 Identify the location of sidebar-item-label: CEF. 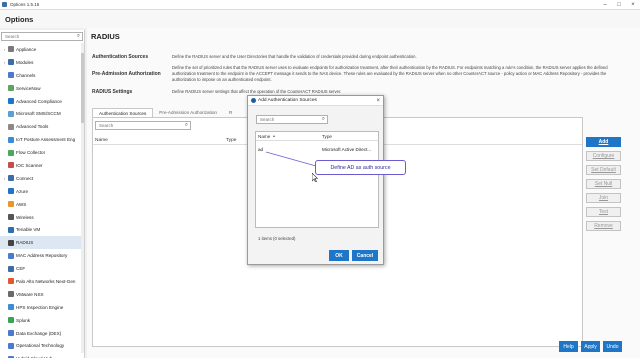
(21, 269).